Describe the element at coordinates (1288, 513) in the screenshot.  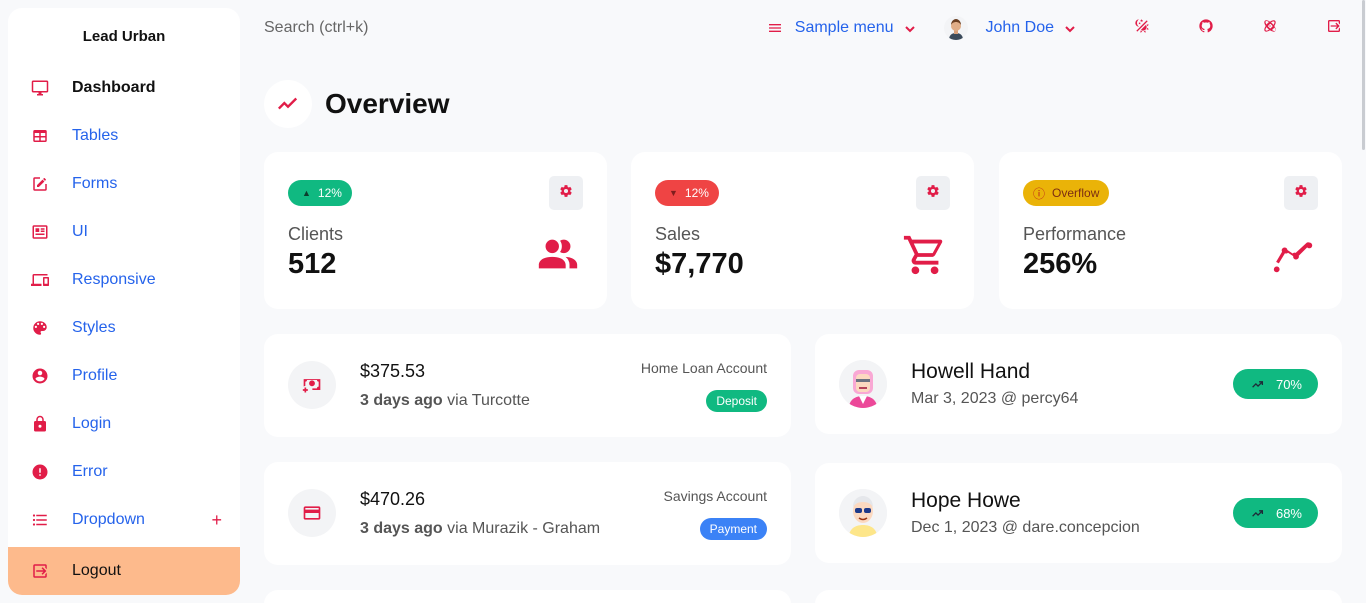
I see `progress-value: 68%` at that location.